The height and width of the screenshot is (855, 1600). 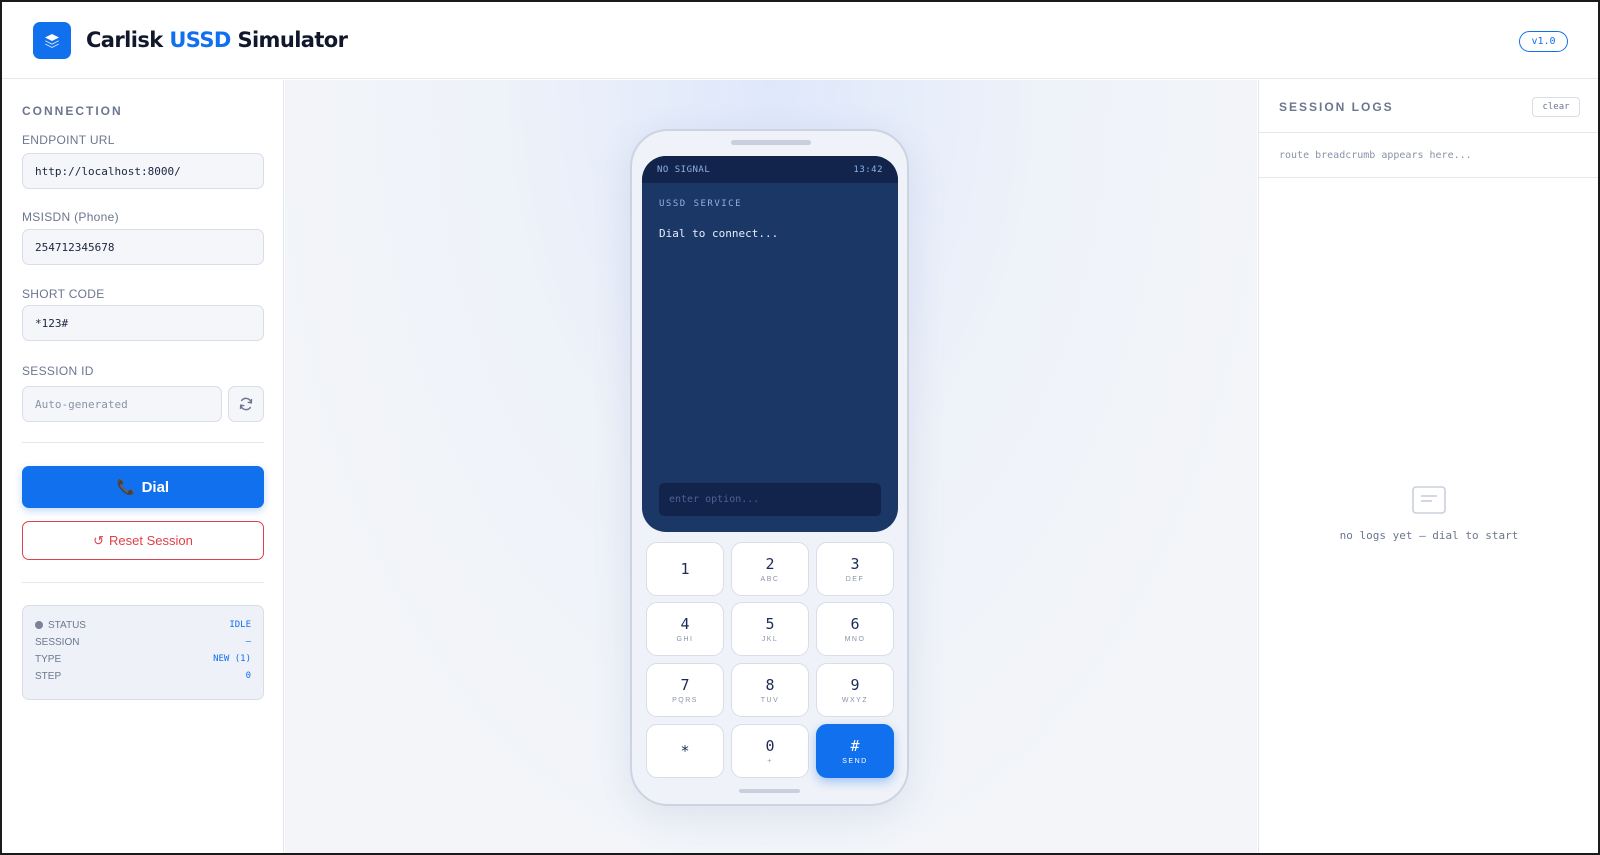 I want to click on logo, so click(x=52, y=40).